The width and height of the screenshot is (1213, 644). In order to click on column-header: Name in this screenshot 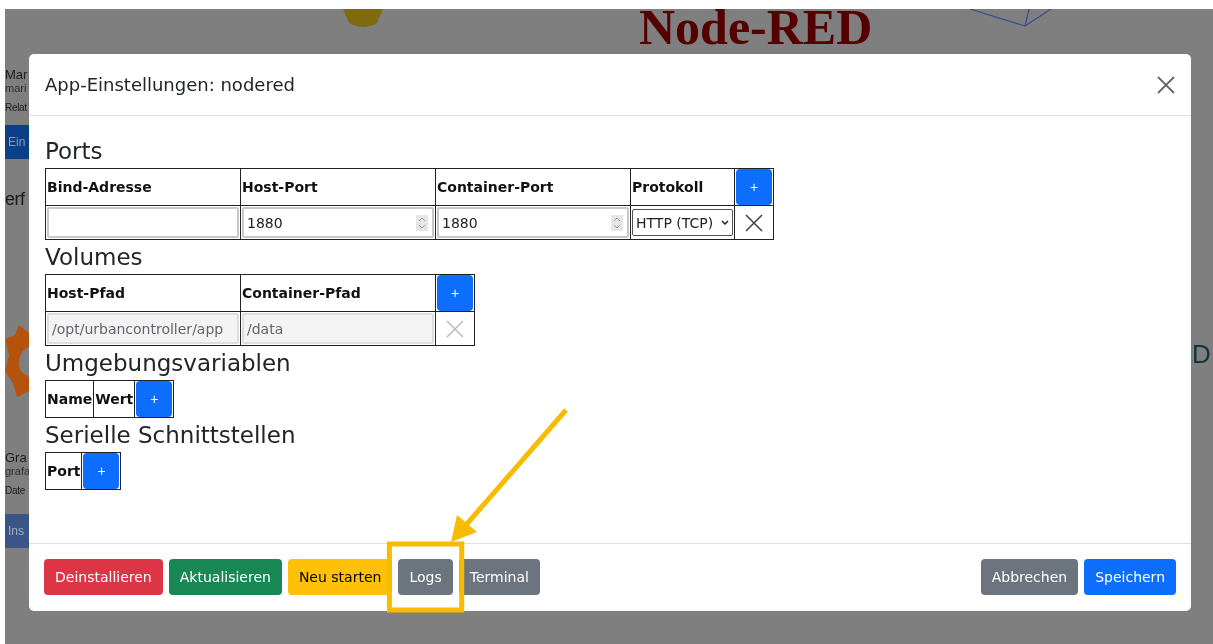, I will do `click(69, 399)`.